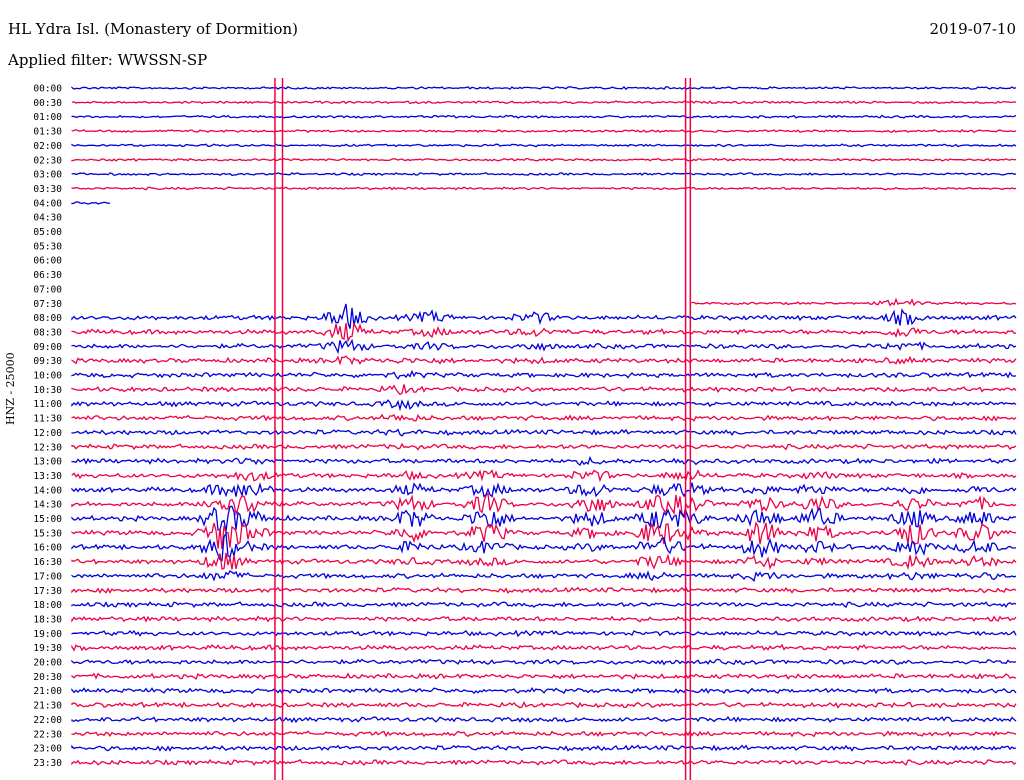  What do you see at coordinates (47, 634) in the screenshot?
I see `time-label: 19:00` at bounding box center [47, 634].